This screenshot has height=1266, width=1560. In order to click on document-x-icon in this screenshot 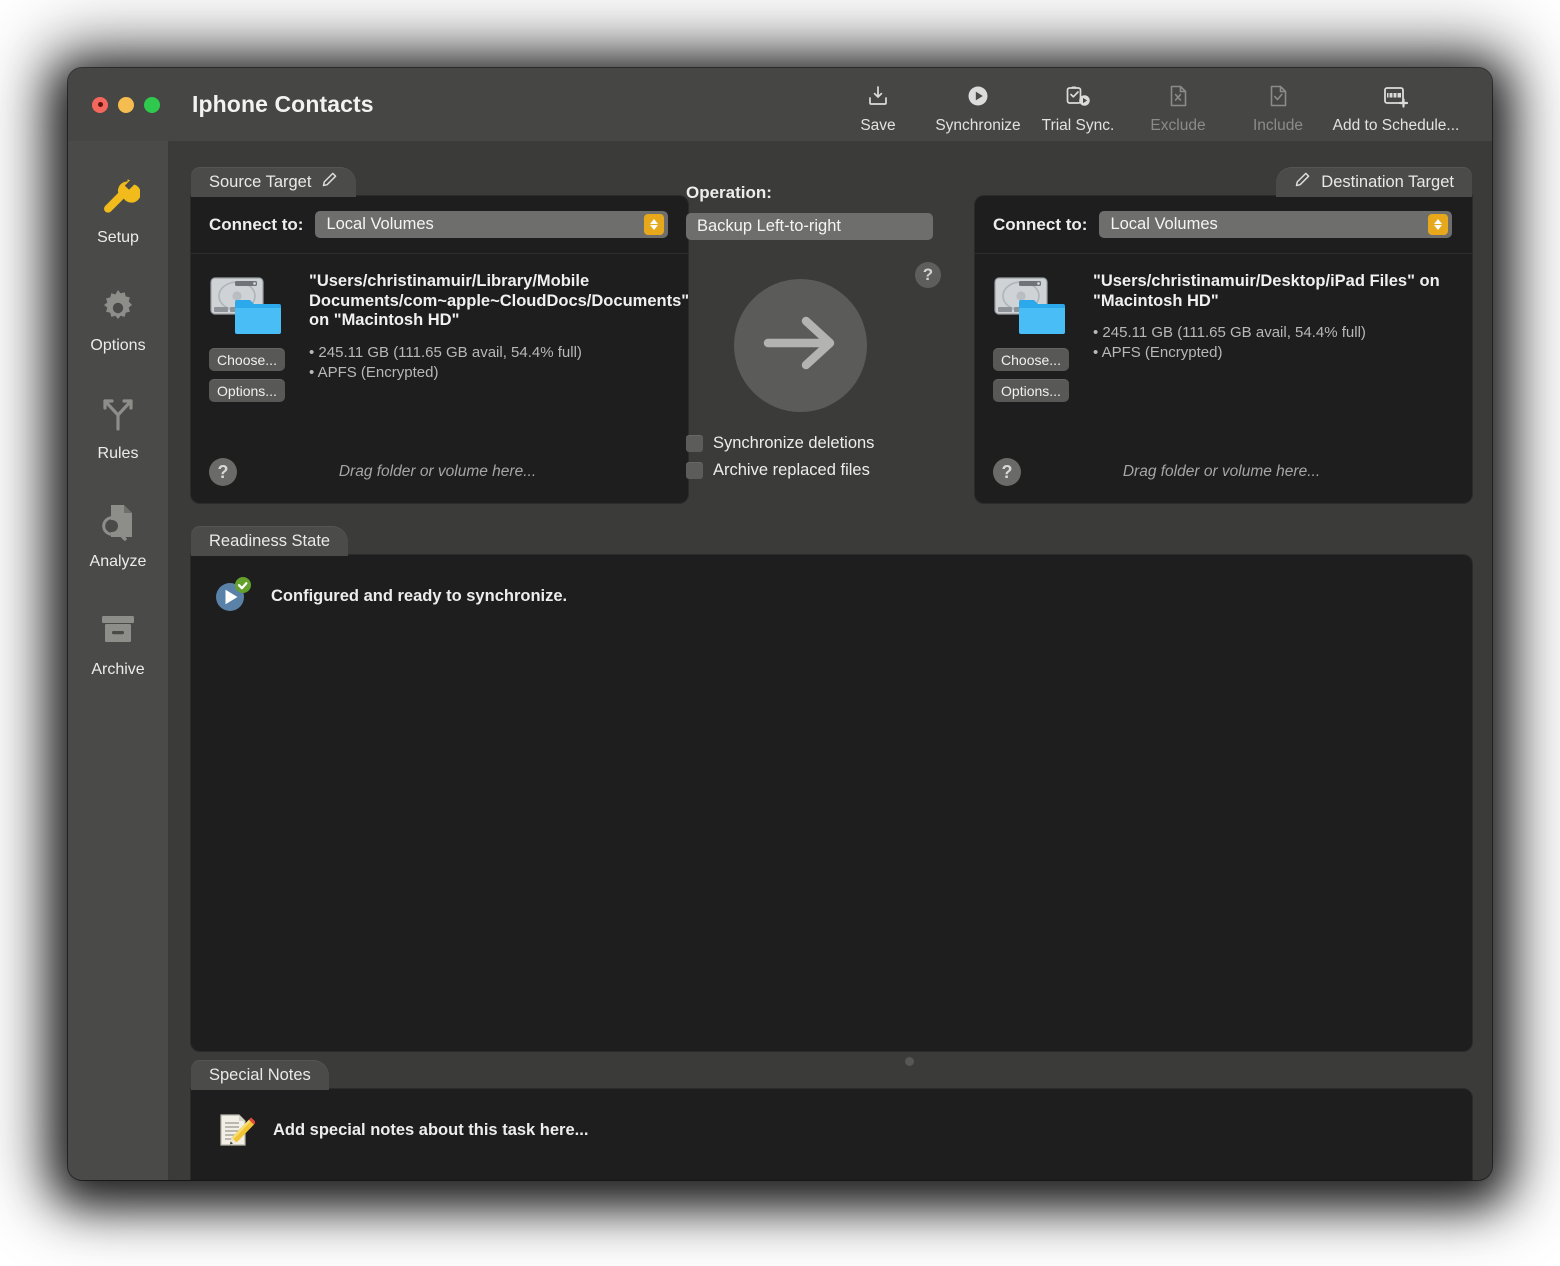, I will do `click(1178, 96)`.